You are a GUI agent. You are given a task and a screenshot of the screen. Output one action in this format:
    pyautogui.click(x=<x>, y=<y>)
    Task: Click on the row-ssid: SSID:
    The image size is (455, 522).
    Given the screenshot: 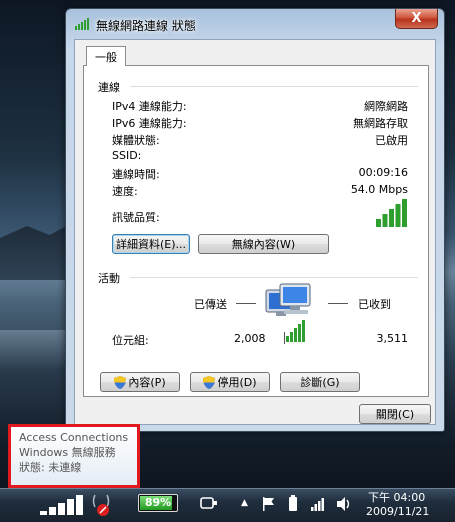 What is the action you would take?
    pyautogui.click(x=260, y=157)
    